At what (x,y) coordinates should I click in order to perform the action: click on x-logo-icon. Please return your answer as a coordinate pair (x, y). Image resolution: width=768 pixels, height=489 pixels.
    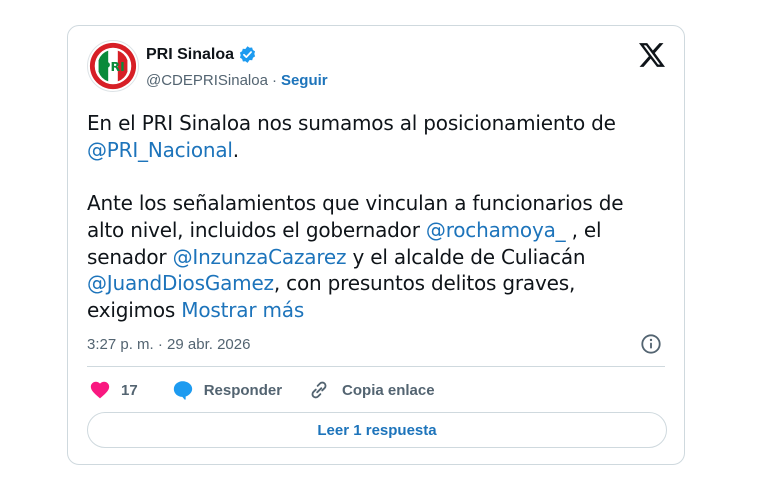
    Looking at the image, I should click on (652, 55).